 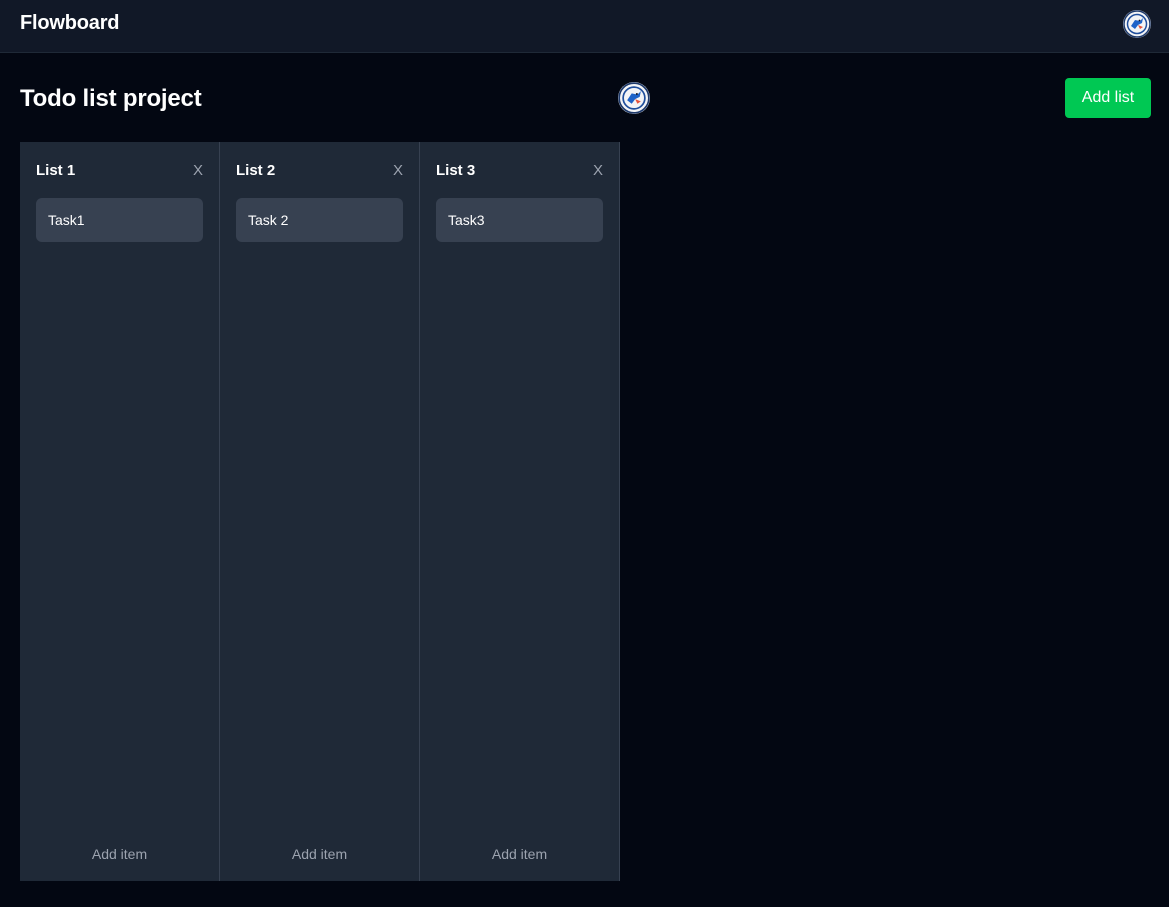 I want to click on add-list-button: Add list, so click(x=1108, y=98).